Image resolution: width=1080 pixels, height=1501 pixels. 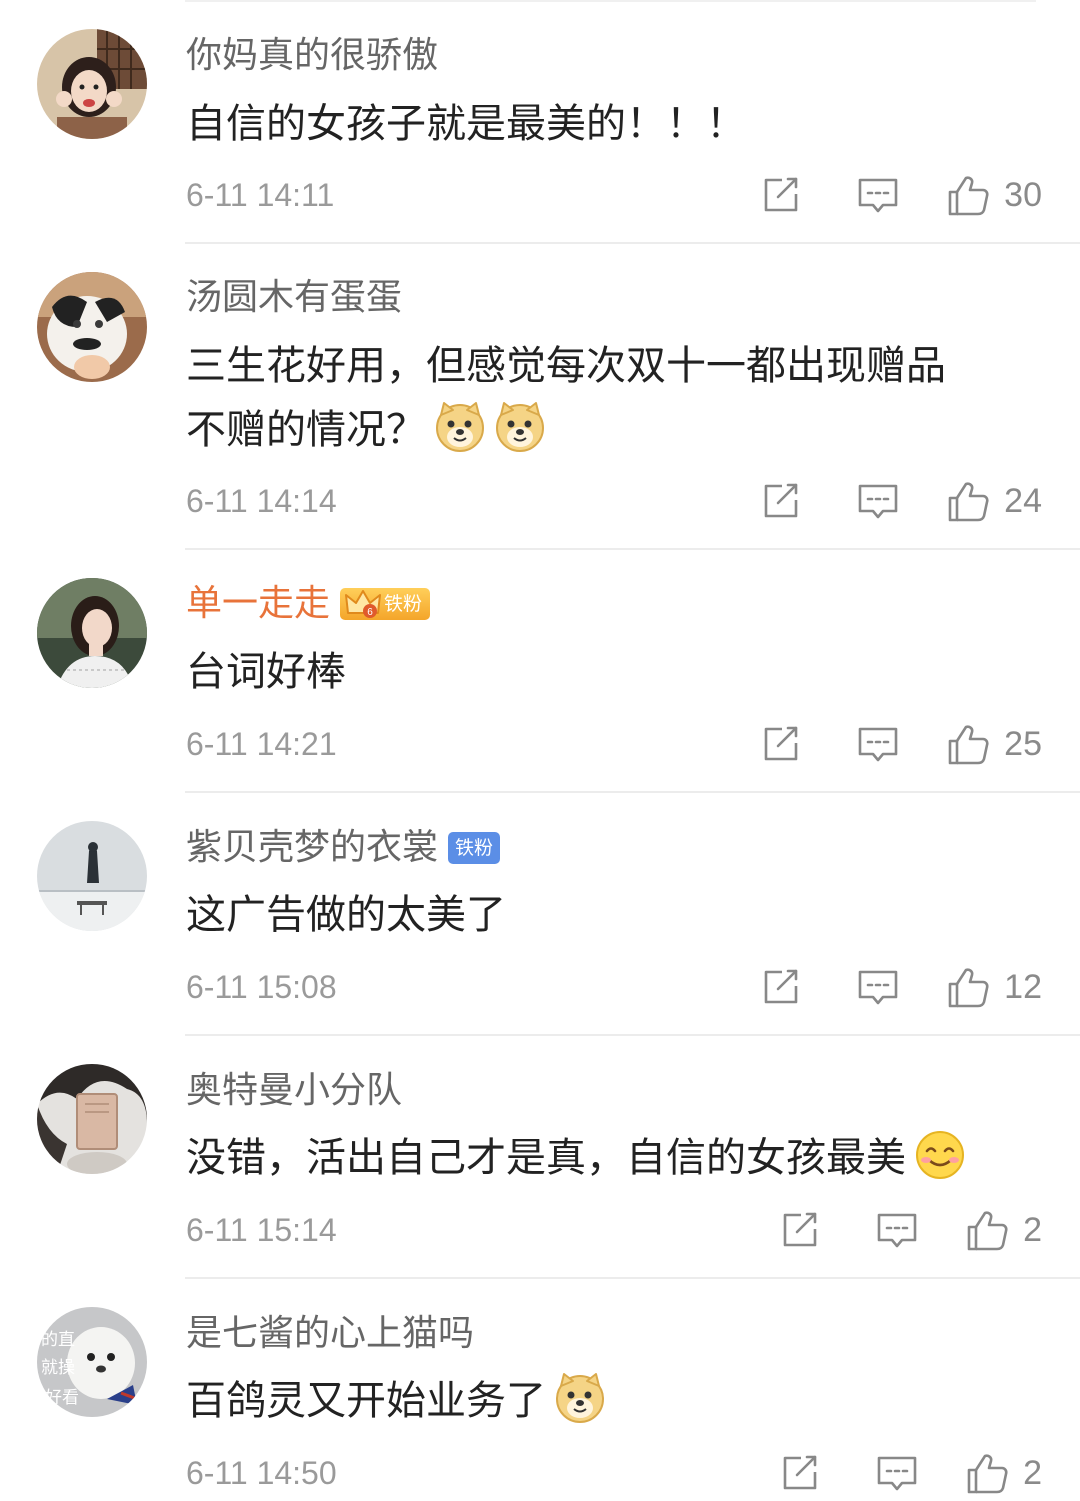 I want to click on comment-text: 这广告做的太美了, so click(x=606, y=915).